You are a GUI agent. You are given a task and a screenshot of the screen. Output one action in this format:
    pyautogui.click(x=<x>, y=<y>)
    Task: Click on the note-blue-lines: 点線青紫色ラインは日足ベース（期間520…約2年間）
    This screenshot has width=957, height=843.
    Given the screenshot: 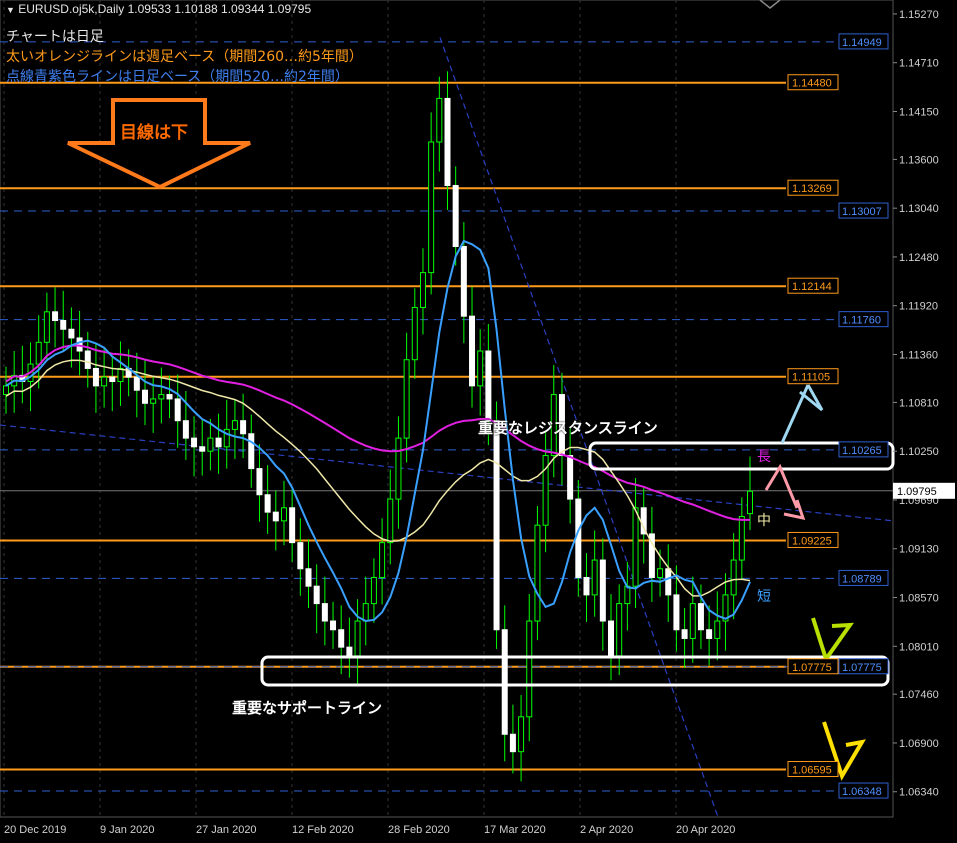 What is the action you would take?
    pyautogui.click(x=177, y=77)
    